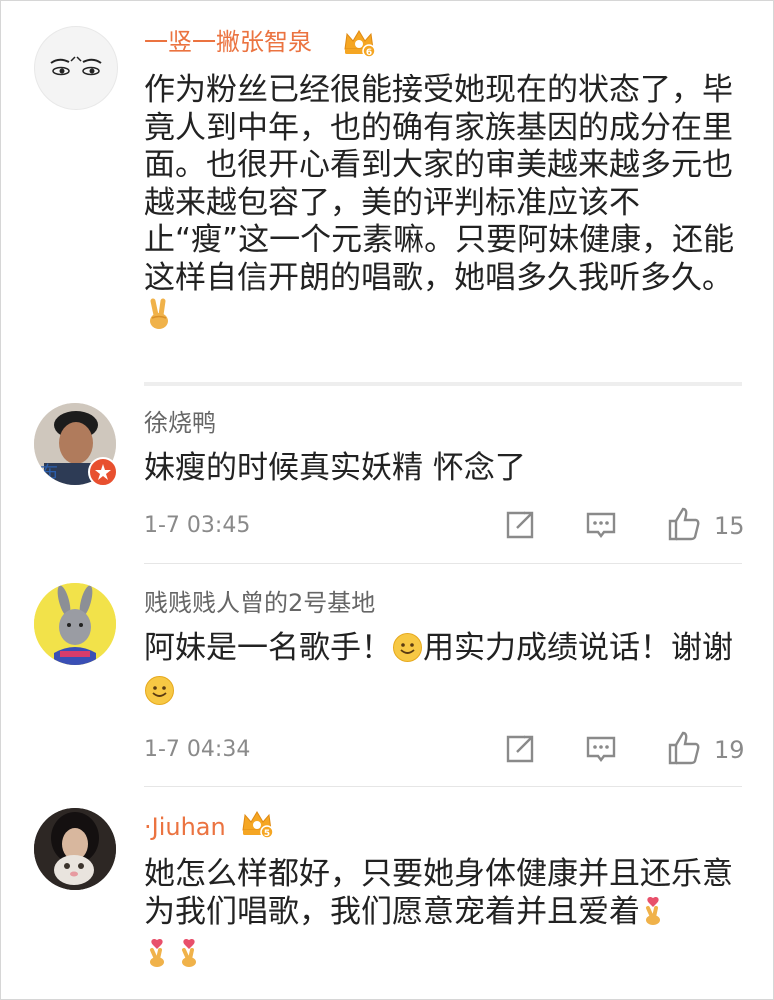 The width and height of the screenshot is (774, 1000). Describe the element at coordinates (729, 750) in the screenshot. I see `like-count: 19` at that location.